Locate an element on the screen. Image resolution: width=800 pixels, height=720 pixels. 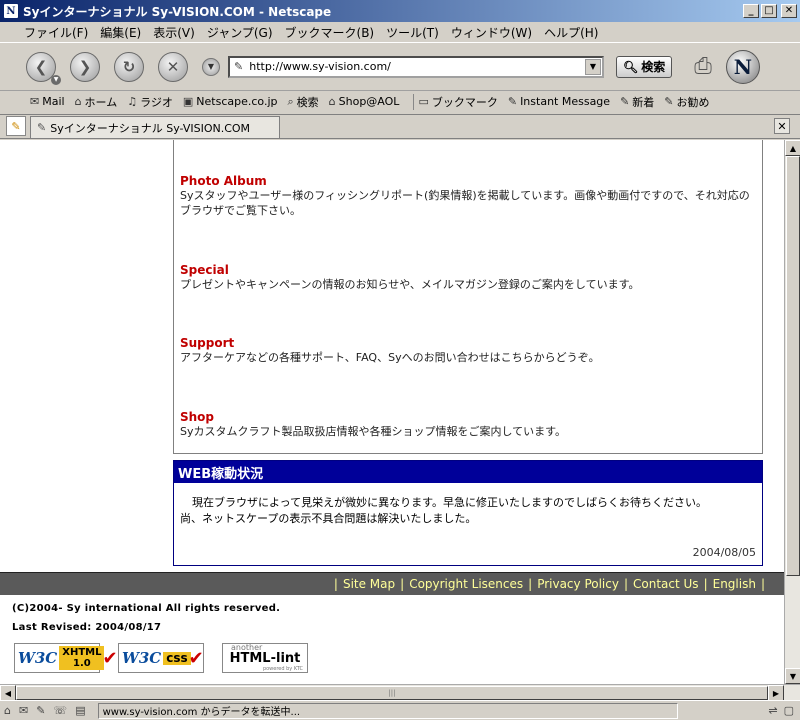
tab-current: ✎ Syインターナショナル Sy-VISION.COM is located at coordinates (155, 127).